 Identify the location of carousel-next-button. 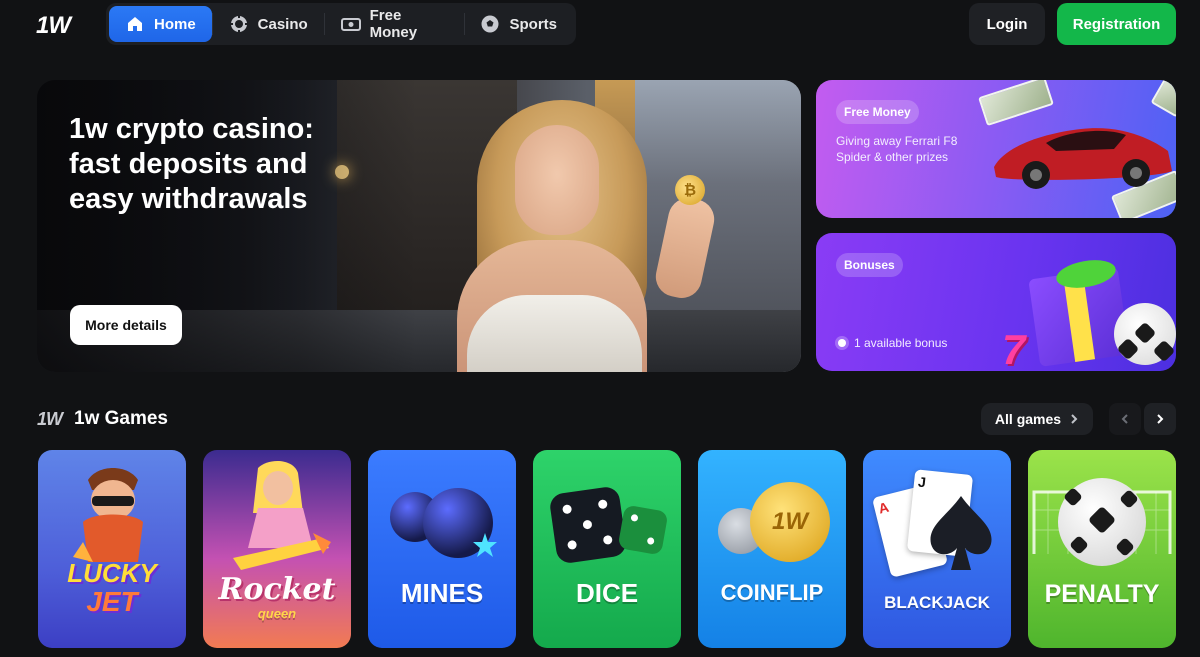
(1160, 419).